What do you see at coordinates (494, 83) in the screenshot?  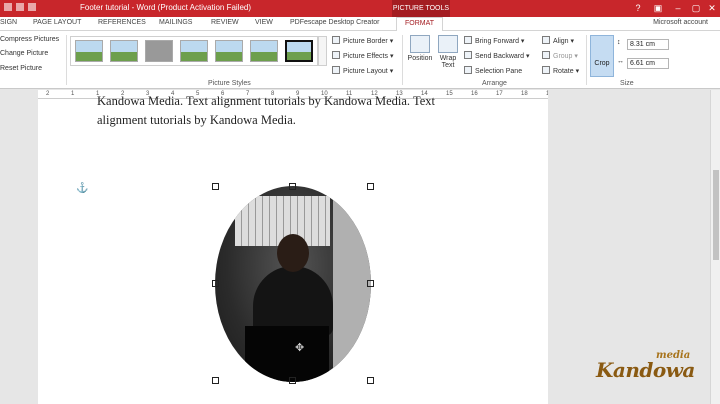 I see `arrange-group-label: Arrange` at bounding box center [494, 83].